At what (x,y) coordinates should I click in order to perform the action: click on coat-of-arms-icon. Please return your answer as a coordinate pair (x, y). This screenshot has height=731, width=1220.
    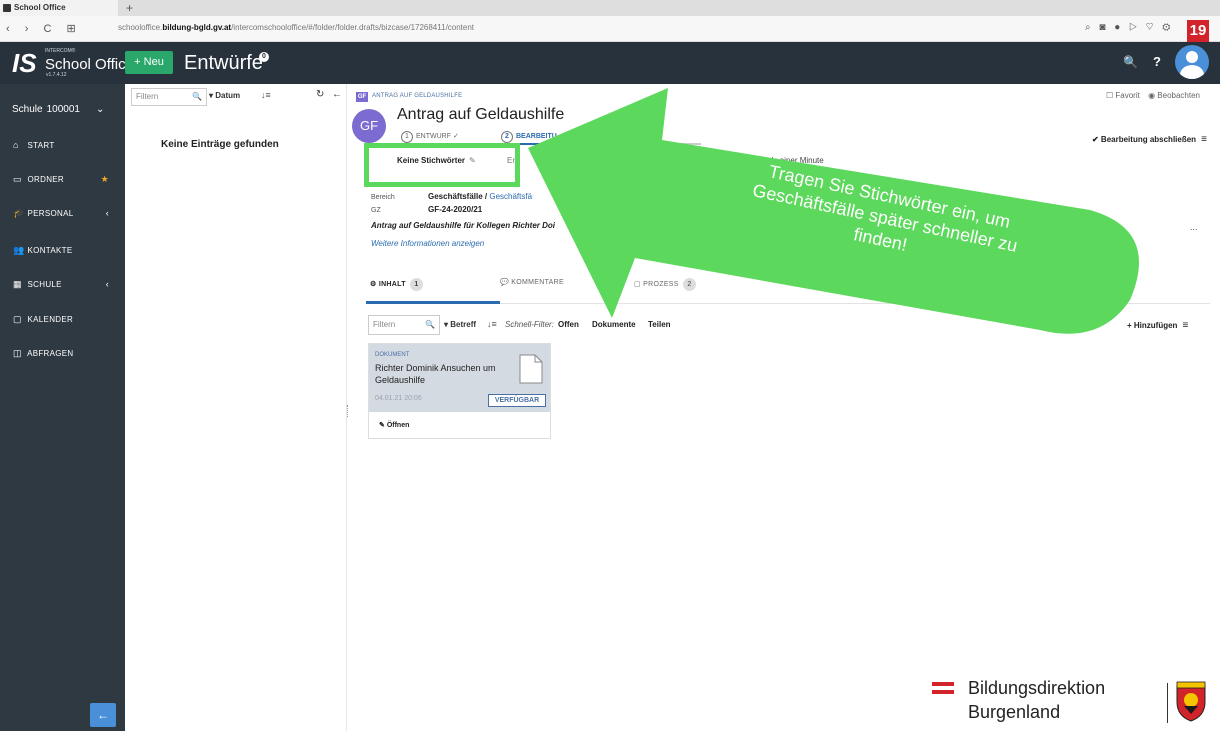
    Looking at the image, I should click on (1191, 701).